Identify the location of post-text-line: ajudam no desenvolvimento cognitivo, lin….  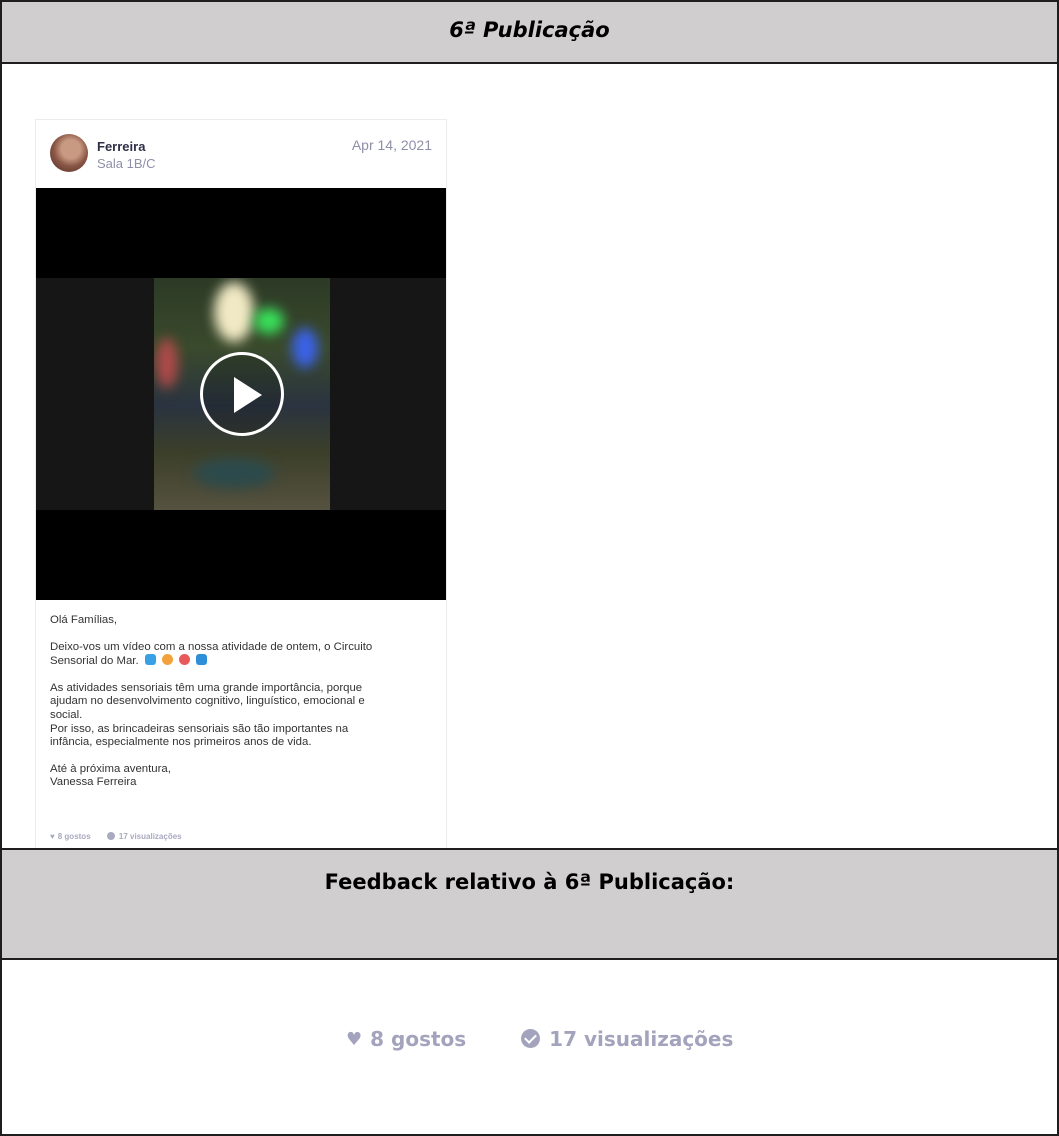
(207, 701).